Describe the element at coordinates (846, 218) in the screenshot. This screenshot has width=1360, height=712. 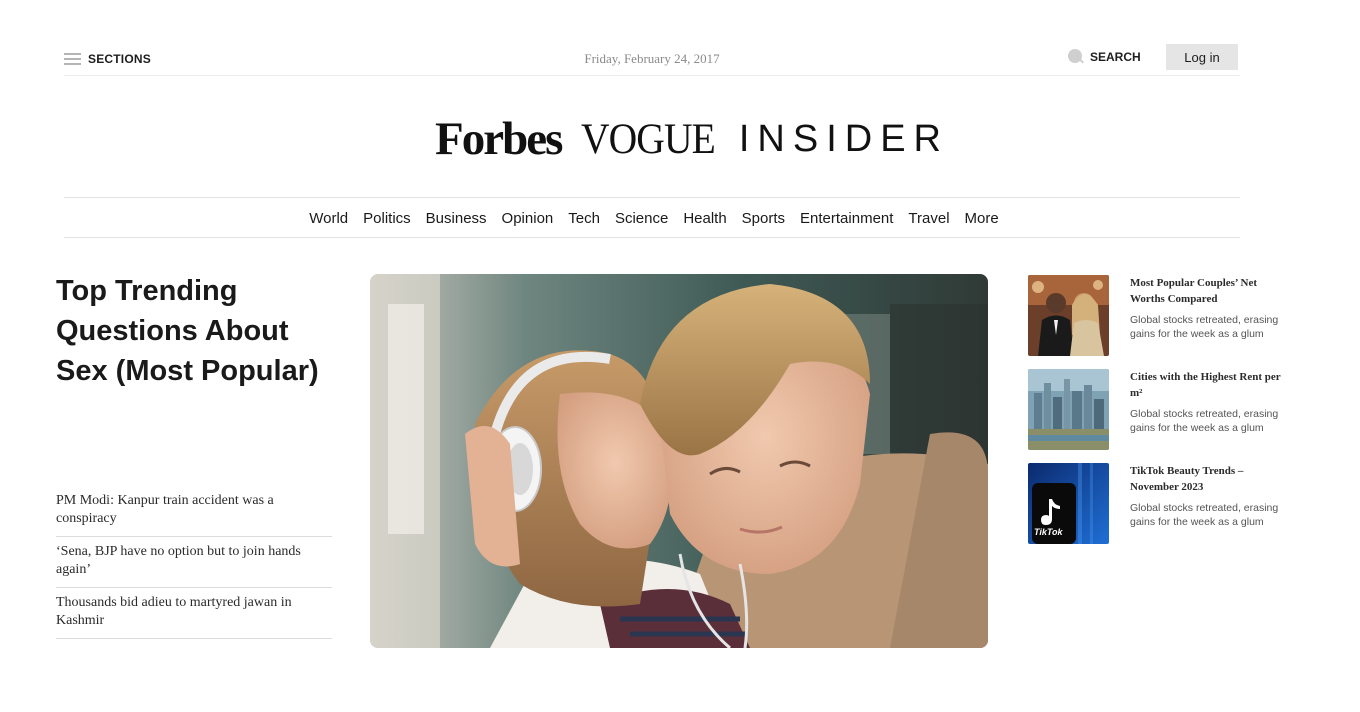
I see `nav-item-entertainment: Entertainment` at that location.